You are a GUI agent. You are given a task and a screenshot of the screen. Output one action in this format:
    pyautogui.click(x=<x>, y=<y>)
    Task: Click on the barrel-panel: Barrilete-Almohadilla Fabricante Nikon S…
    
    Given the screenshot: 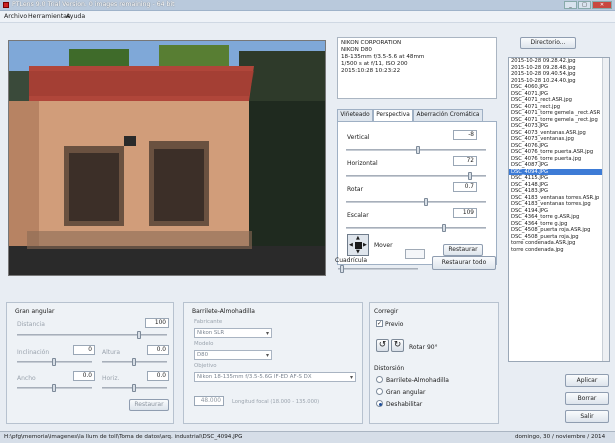 What is the action you would take?
    pyautogui.click(x=273, y=363)
    